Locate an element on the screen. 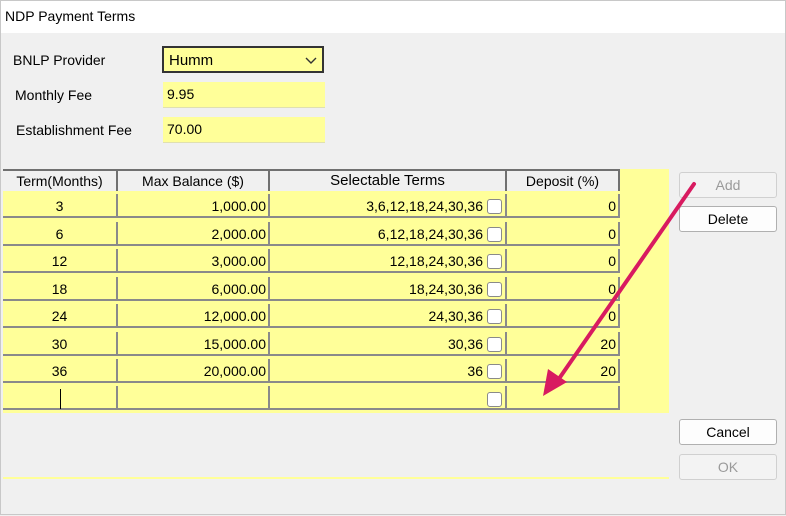 The height and width of the screenshot is (516, 786). column-header-deposit: Deposit (%) is located at coordinates (563, 180).